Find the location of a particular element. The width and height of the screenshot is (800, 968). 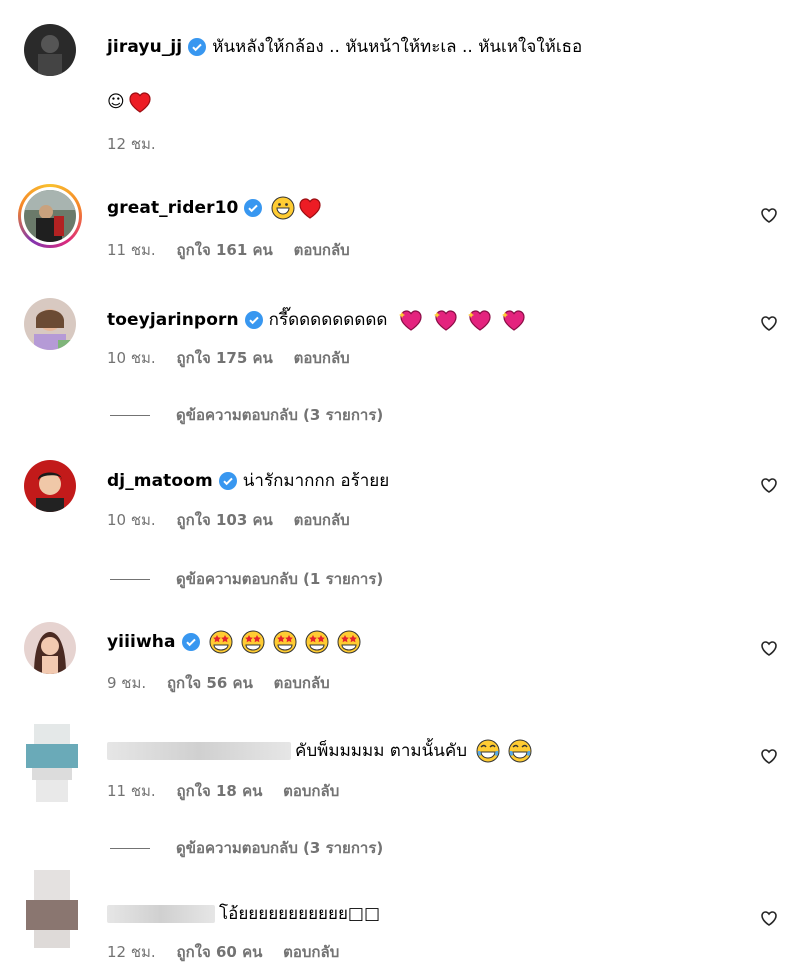

comment-line: คับพ็มมมมม ตามนั้นคับ is located at coordinates (319, 750).